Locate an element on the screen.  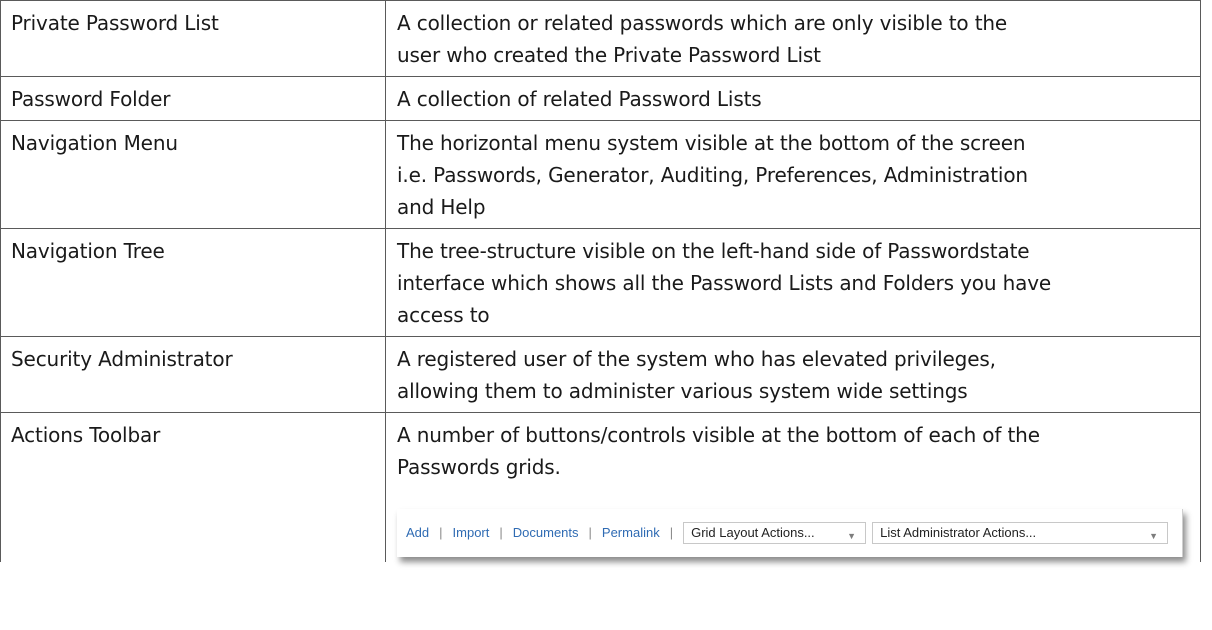
grid-layout-actions-select: Grid Layout Actions... ▼ is located at coordinates (775, 533).